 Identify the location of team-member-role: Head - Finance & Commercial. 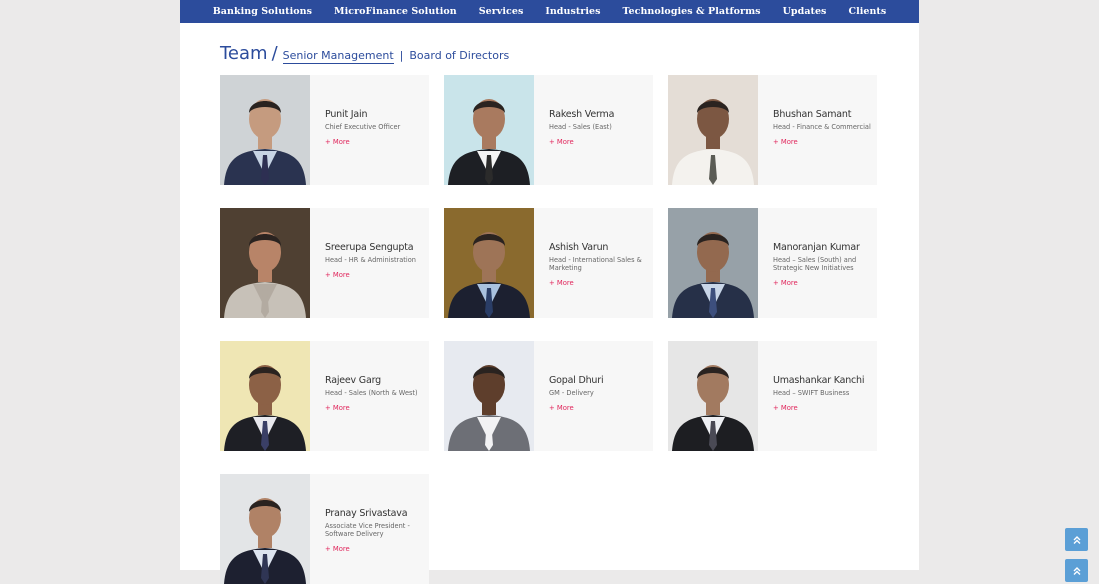
(822, 127).